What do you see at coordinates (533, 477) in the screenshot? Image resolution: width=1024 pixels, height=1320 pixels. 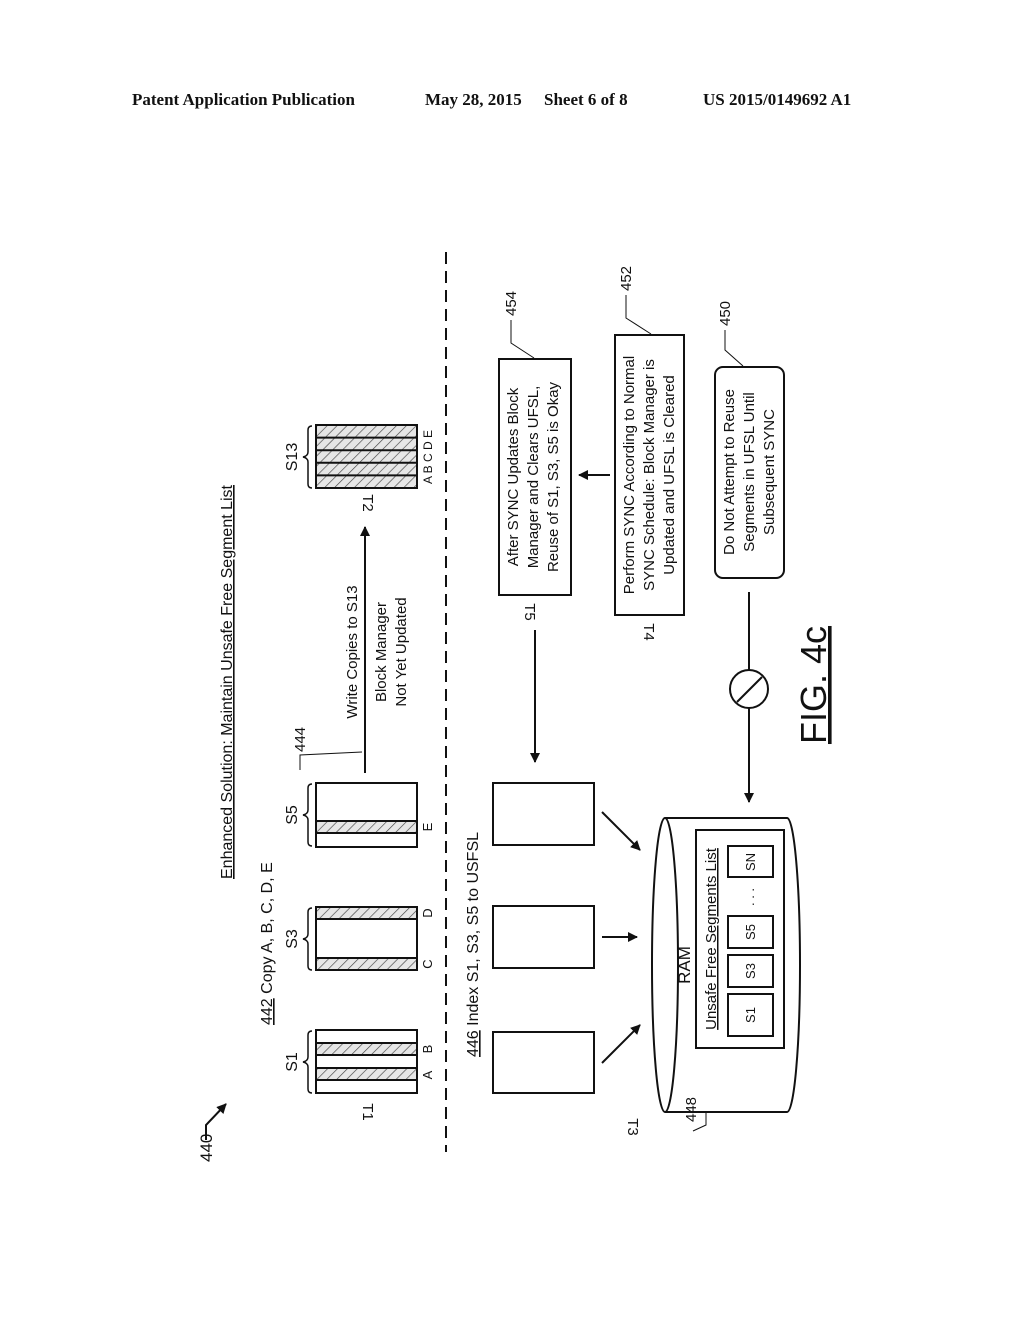 I see `box-454-line-2: Manager and Clears UFSL,` at bounding box center [533, 477].